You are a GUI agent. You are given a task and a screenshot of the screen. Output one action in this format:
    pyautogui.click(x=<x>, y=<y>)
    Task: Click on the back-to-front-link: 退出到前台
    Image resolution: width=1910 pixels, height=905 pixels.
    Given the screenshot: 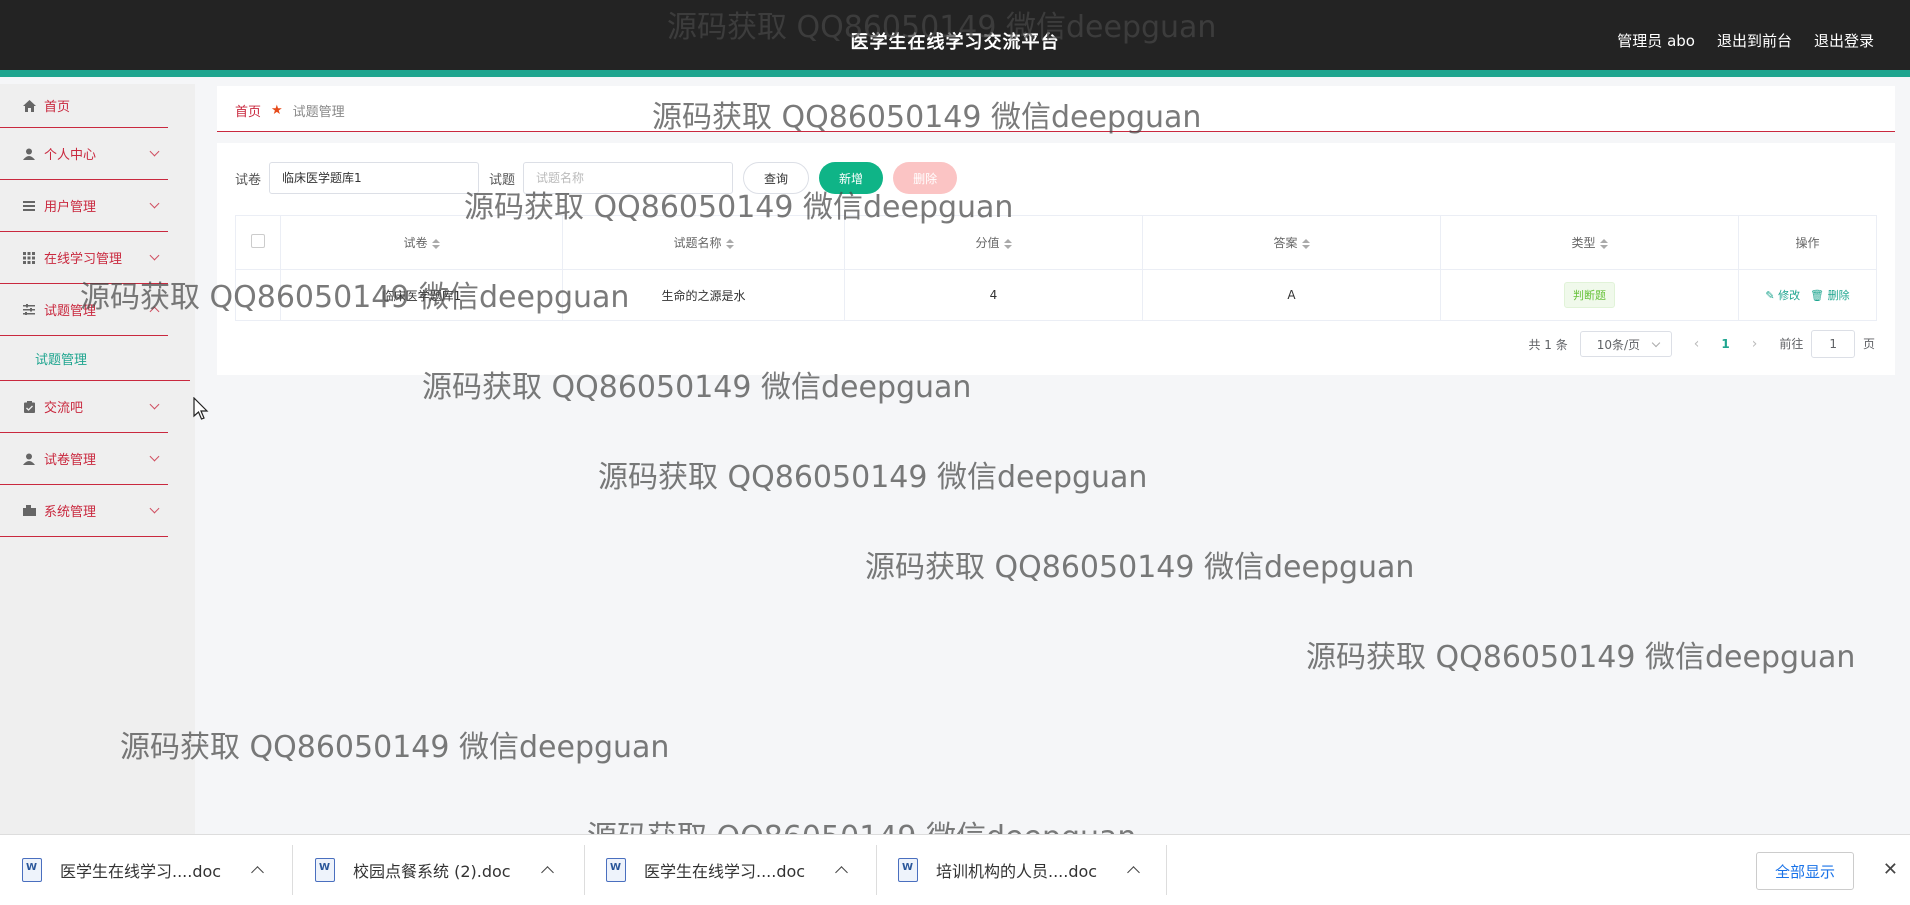 What is the action you would take?
    pyautogui.click(x=1754, y=40)
    